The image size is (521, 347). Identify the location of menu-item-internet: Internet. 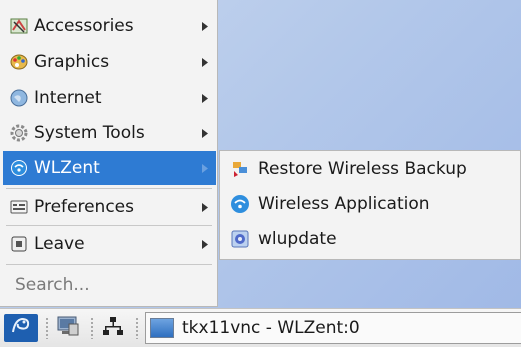
(109, 98).